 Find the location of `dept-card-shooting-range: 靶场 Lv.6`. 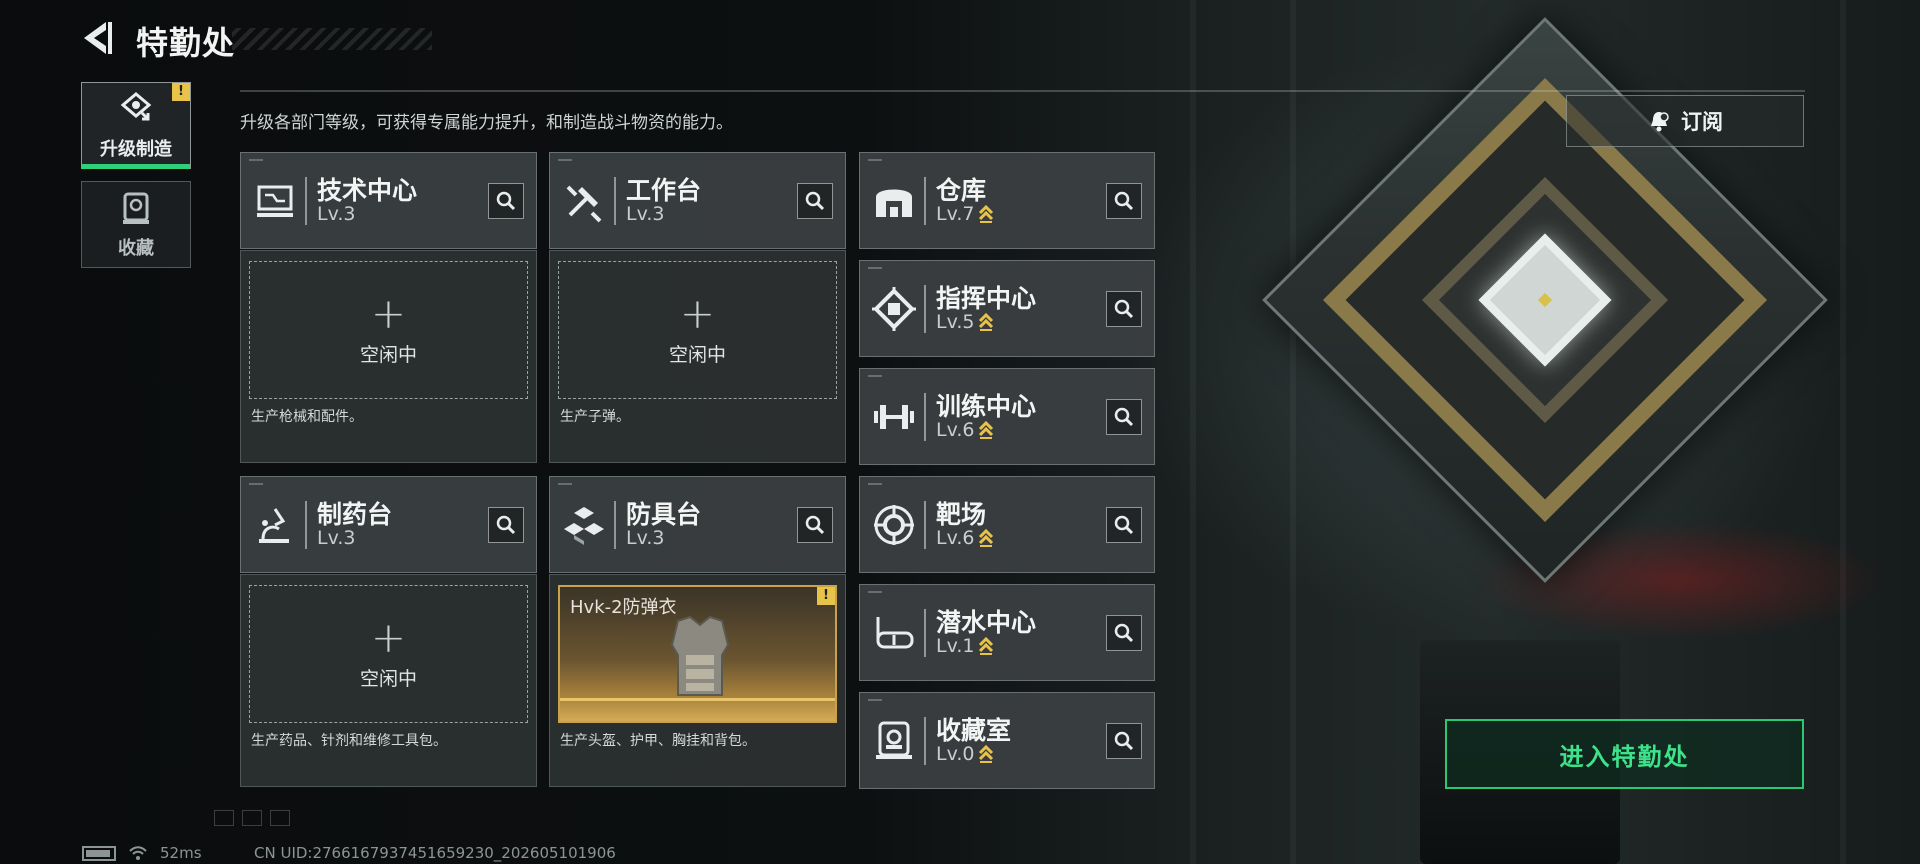

dept-card-shooting-range: 靶场 Lv.6 is located at coordinates (1007, 524).